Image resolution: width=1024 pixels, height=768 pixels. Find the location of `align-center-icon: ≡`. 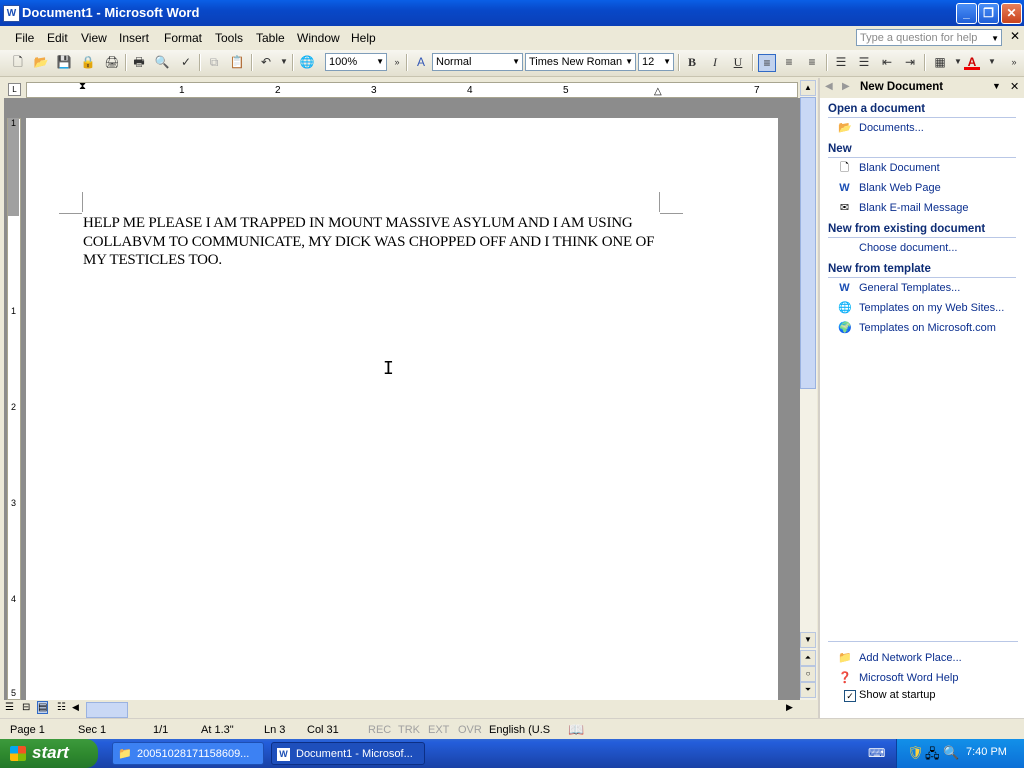

align-center-icon: ≡ is located at coordinates (789, 62).